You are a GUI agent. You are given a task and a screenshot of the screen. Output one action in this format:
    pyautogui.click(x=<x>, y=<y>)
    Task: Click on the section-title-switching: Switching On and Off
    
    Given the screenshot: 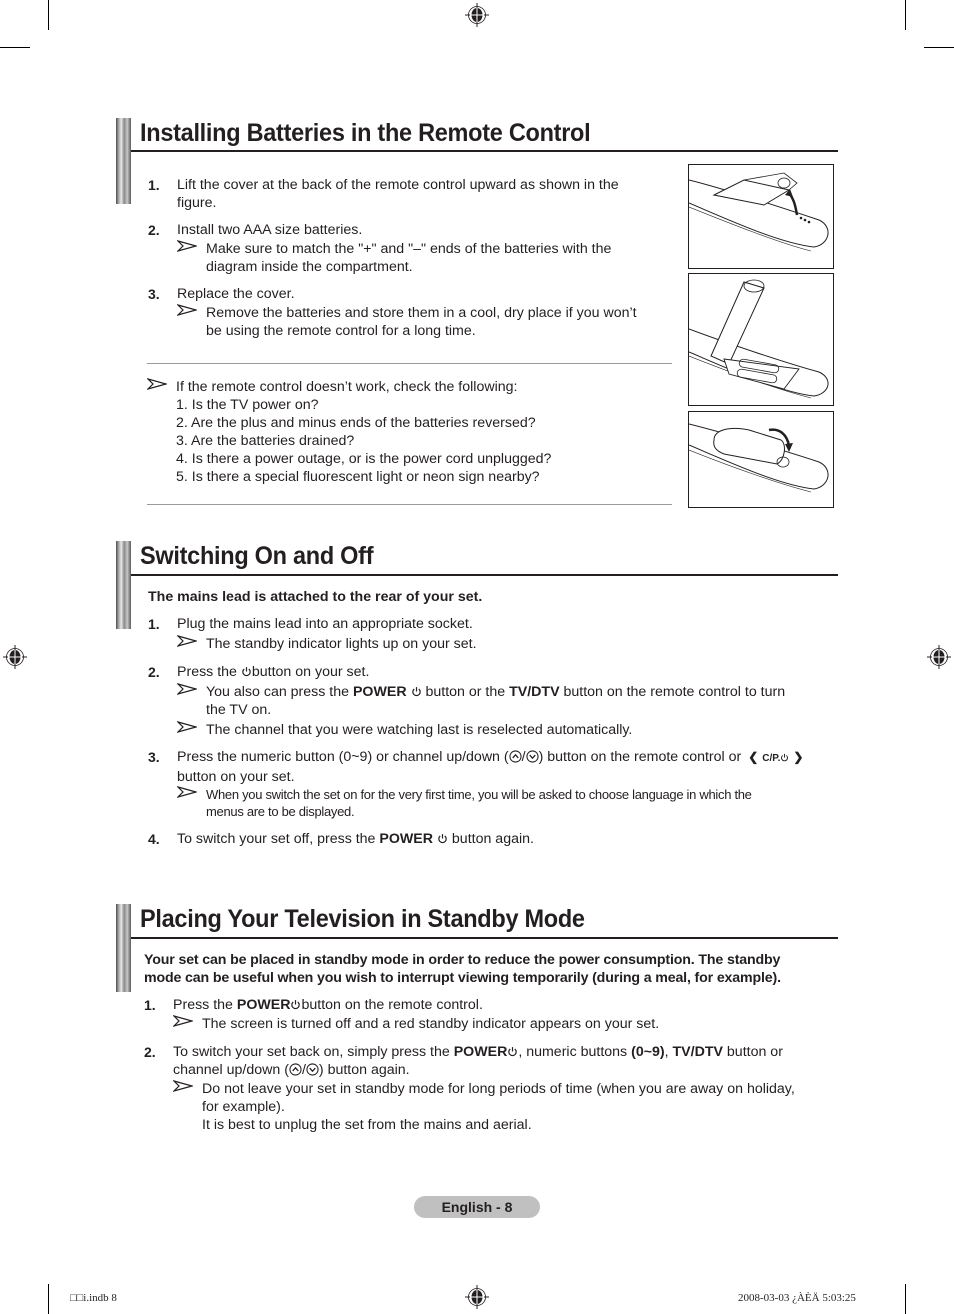 What is the action you would take?
    pyautogui.click(x=257, y=556)
    